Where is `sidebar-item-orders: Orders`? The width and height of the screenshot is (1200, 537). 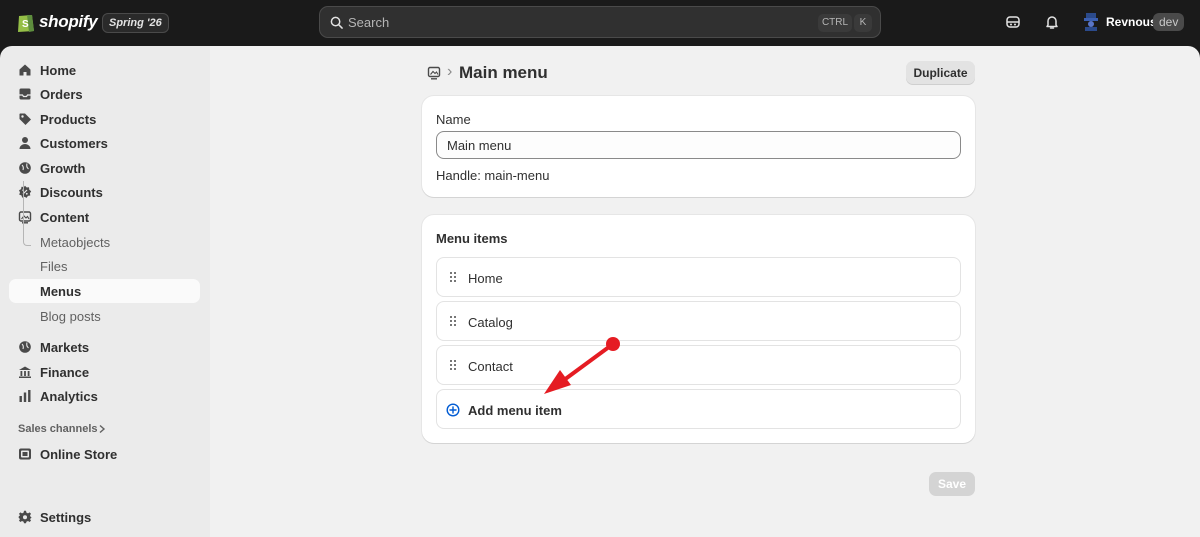 sidebar-item-orders: Orders is located at coordinates (104, 94).